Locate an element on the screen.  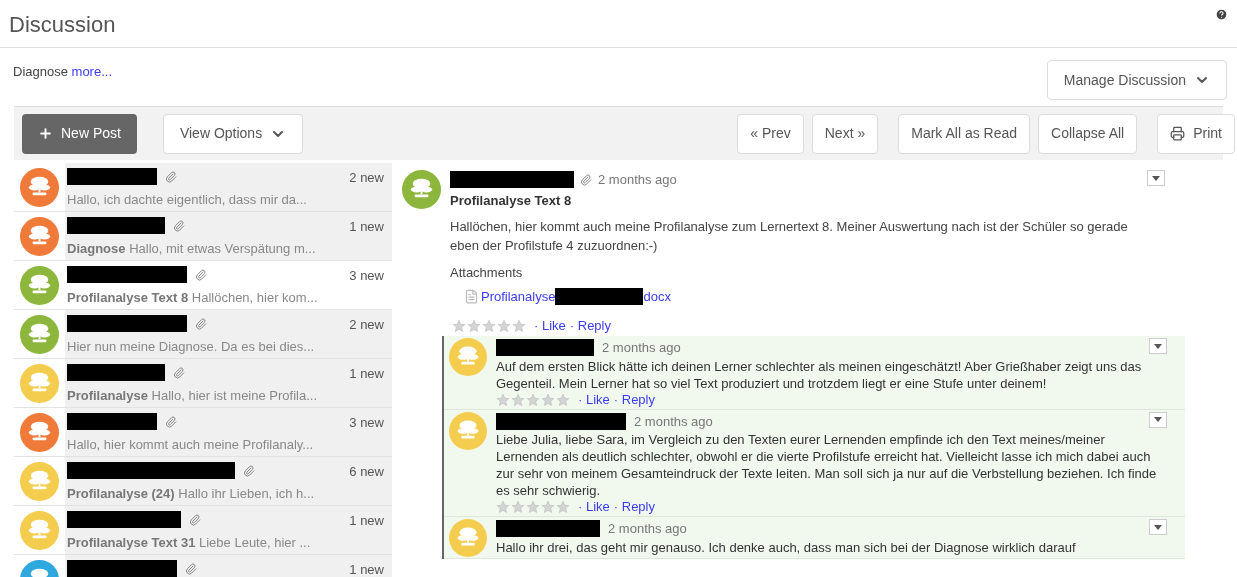
post-time: 2 months ago is located at coordinates (637, 180).